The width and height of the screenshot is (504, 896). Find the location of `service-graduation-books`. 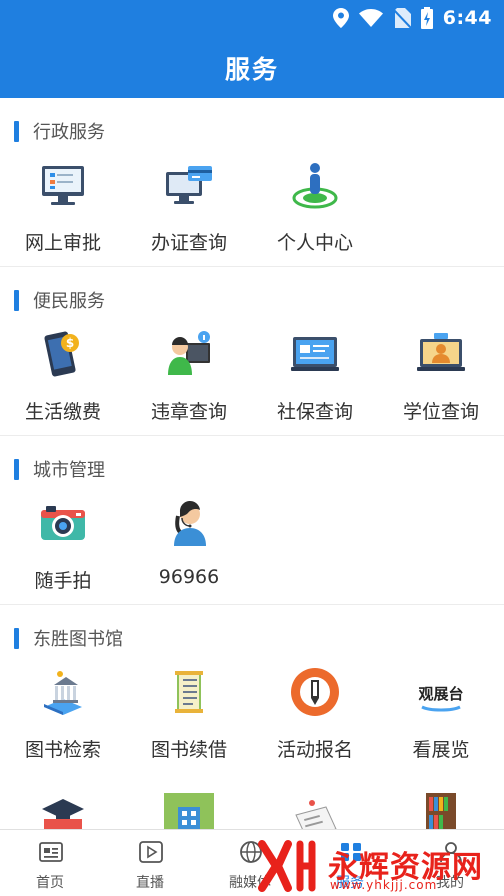

service-graduation-books is located at coordinates (63, 811).